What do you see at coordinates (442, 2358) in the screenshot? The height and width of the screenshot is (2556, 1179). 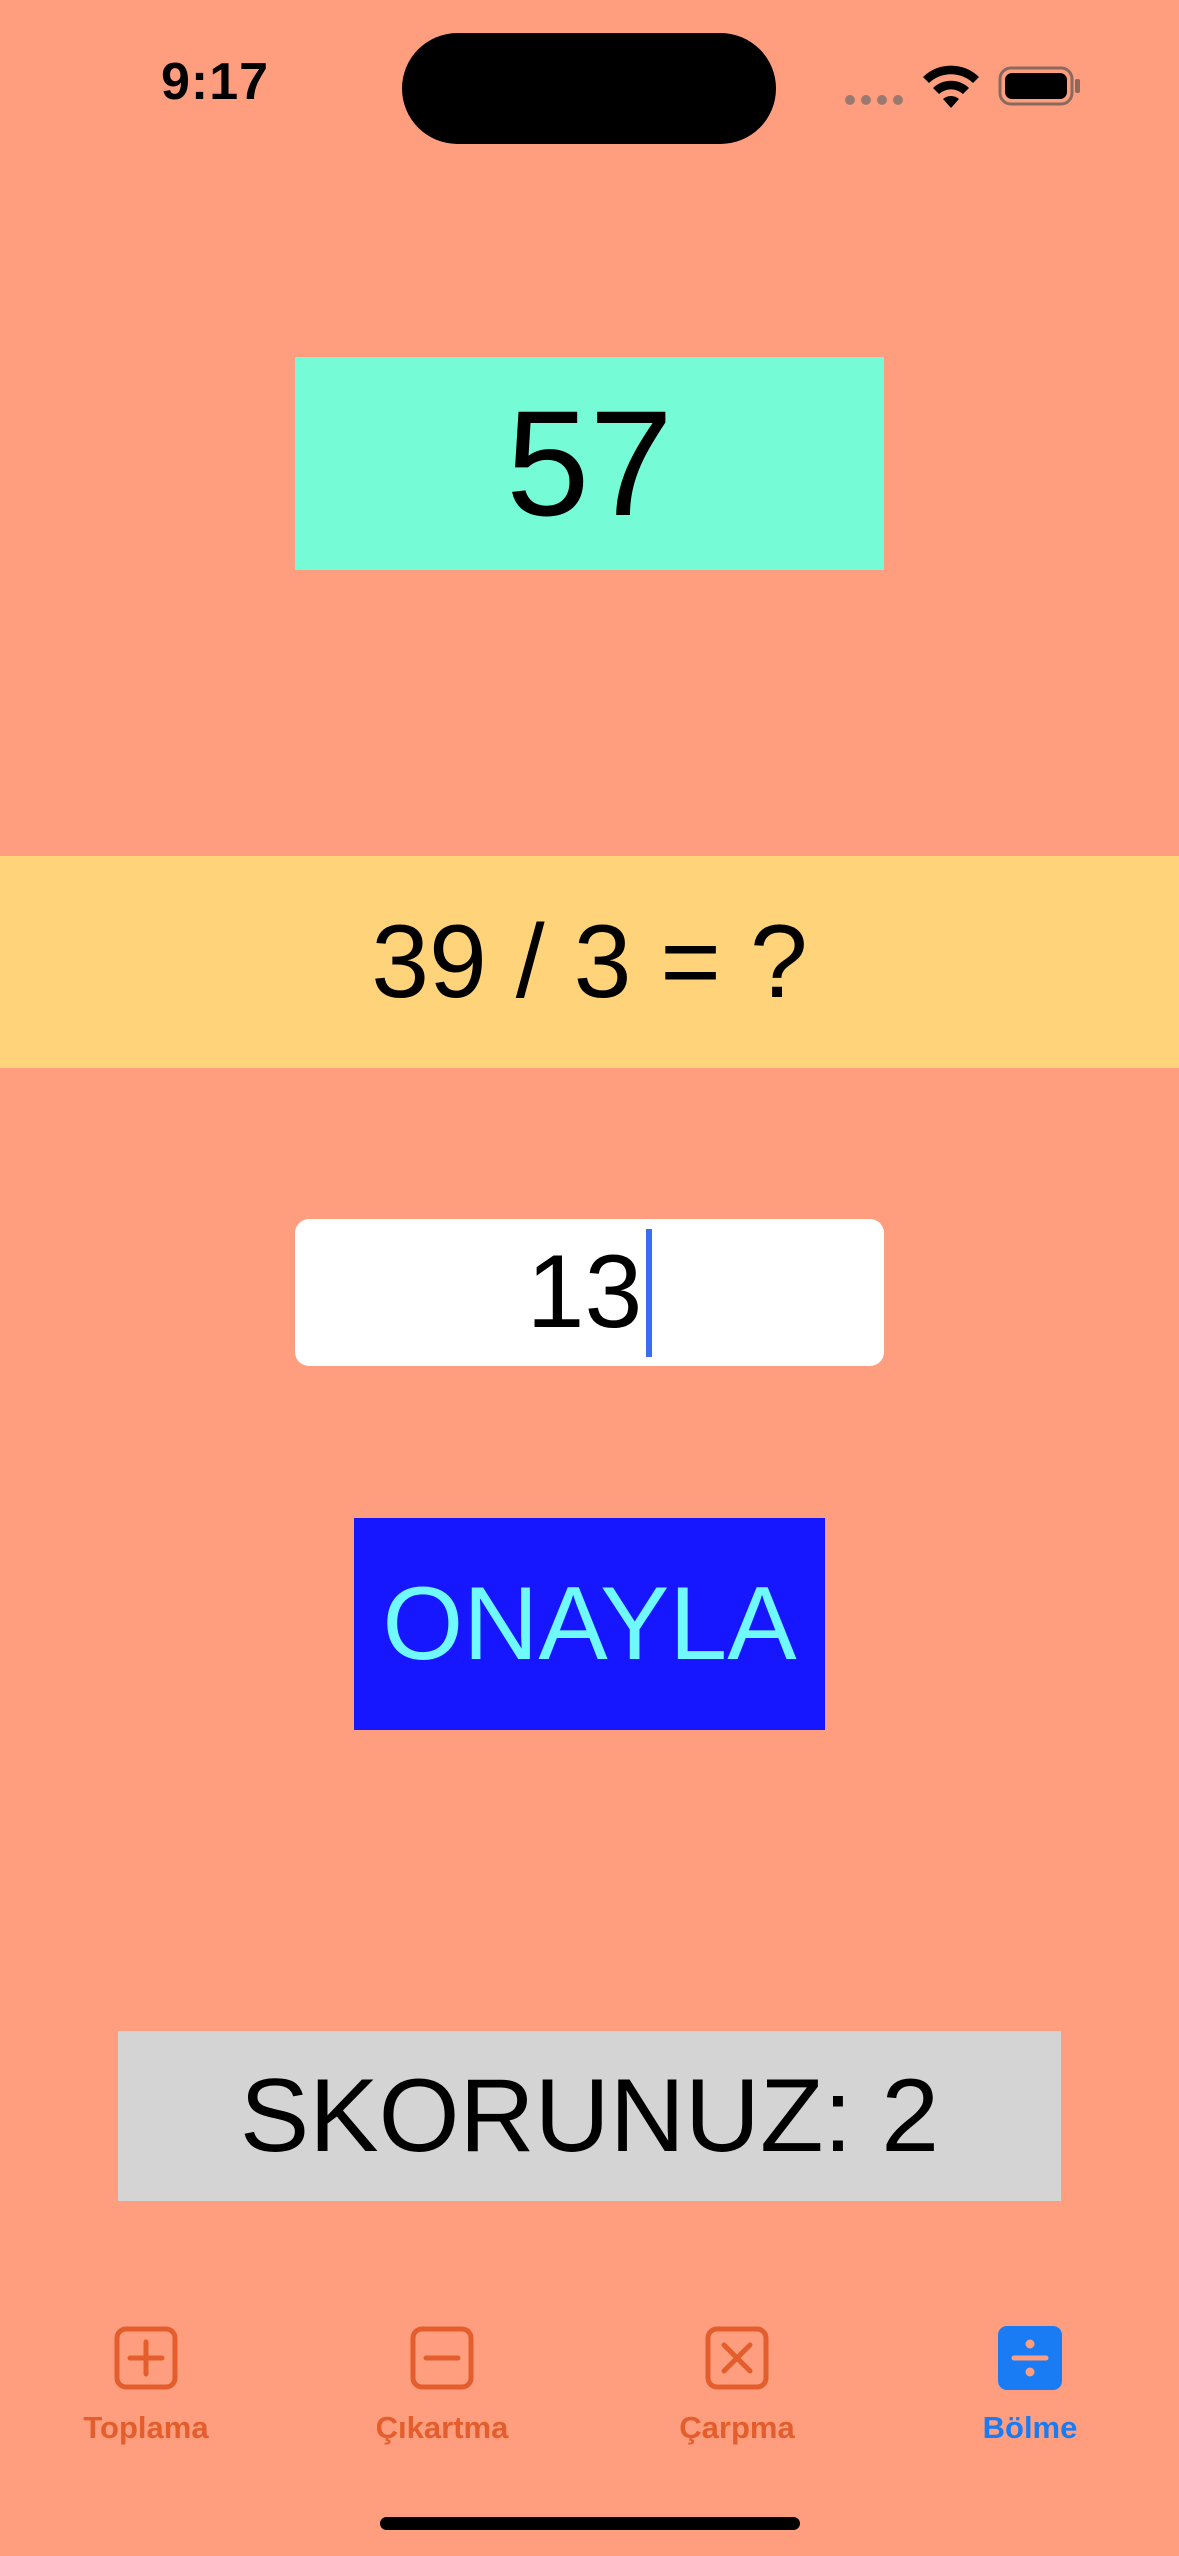 I see `minus-square-icon` at bounding box center [442, 2358].